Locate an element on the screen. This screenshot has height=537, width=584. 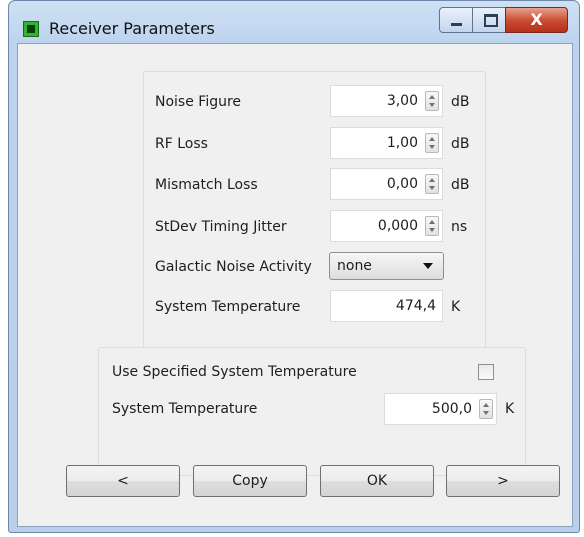
window-title: Receiver Parameters is located at coordinates (132, 28).